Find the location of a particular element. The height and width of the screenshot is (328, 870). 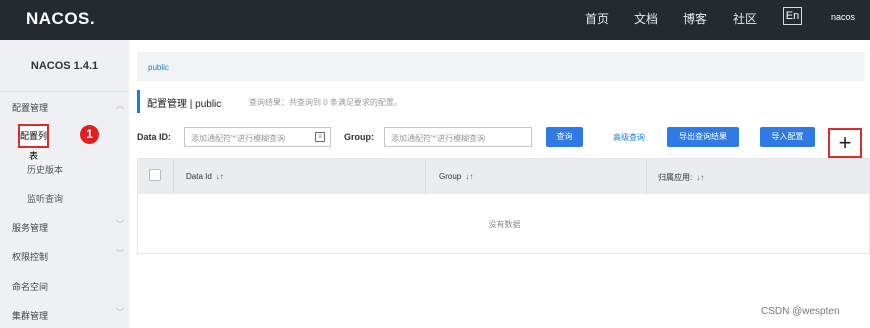

language-toggle-button: En is located at coordinates (792, 16).